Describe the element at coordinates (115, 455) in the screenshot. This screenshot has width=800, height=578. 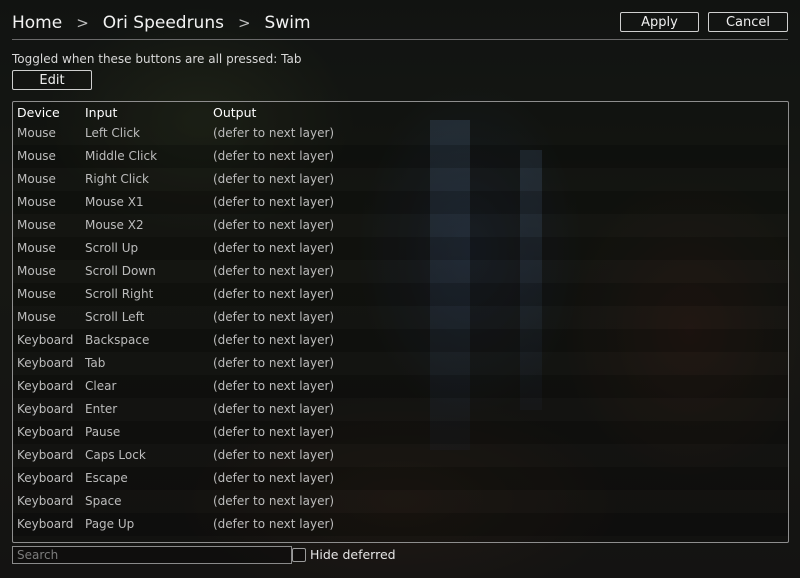
I see `cell-input: Caps Lock` at that location.